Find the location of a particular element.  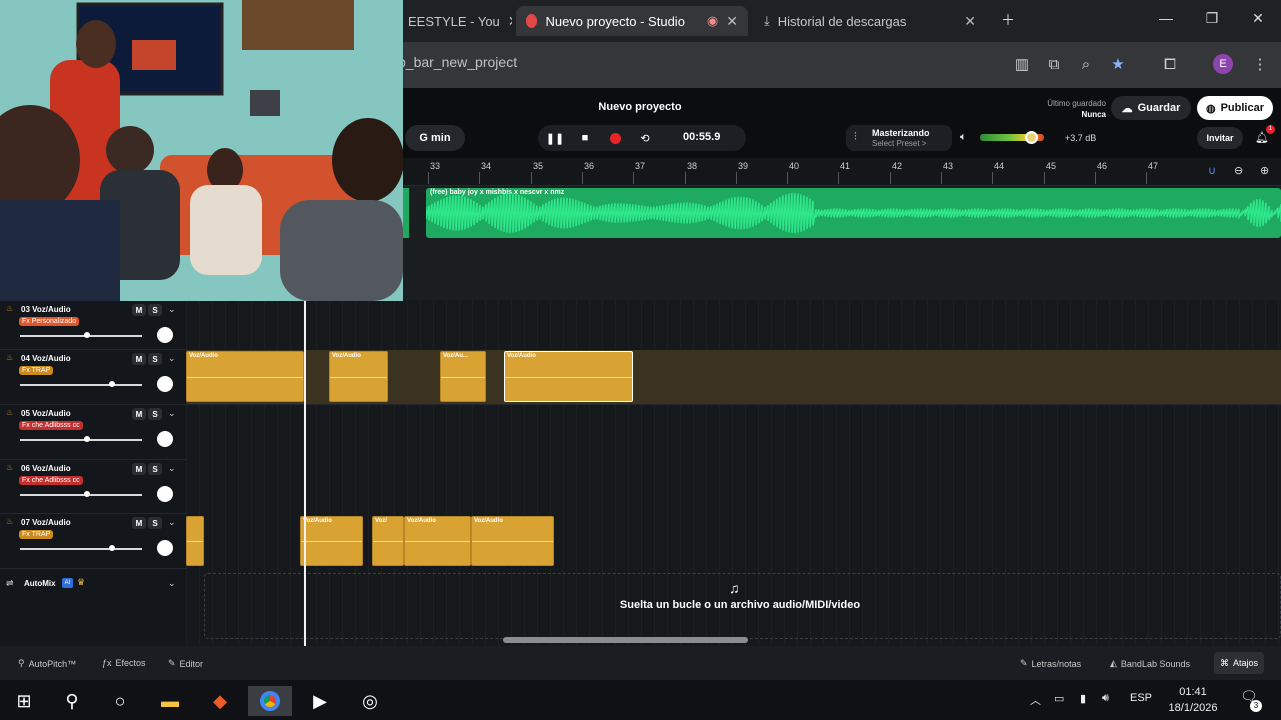

tray-chevron-icon: ︿ is located at coordinates (1035, 700).